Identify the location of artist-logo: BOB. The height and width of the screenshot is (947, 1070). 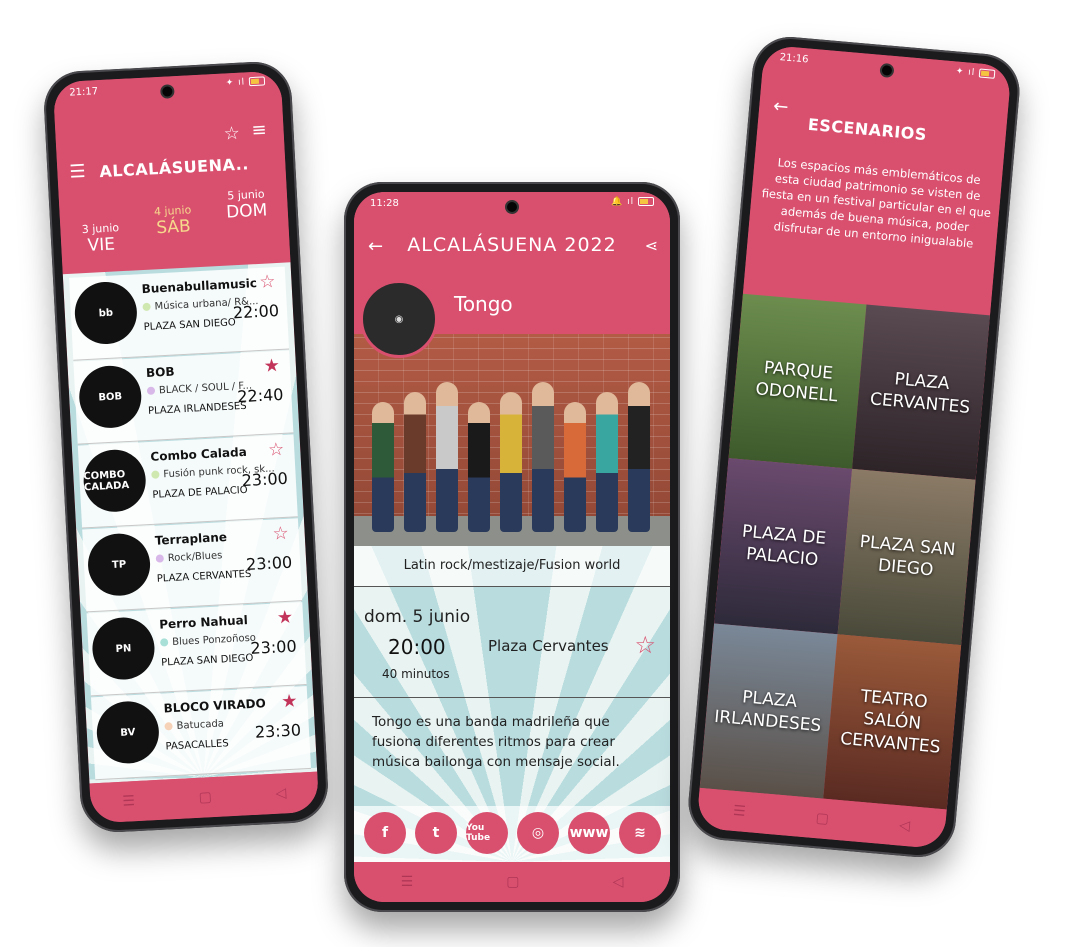
(110, 397).